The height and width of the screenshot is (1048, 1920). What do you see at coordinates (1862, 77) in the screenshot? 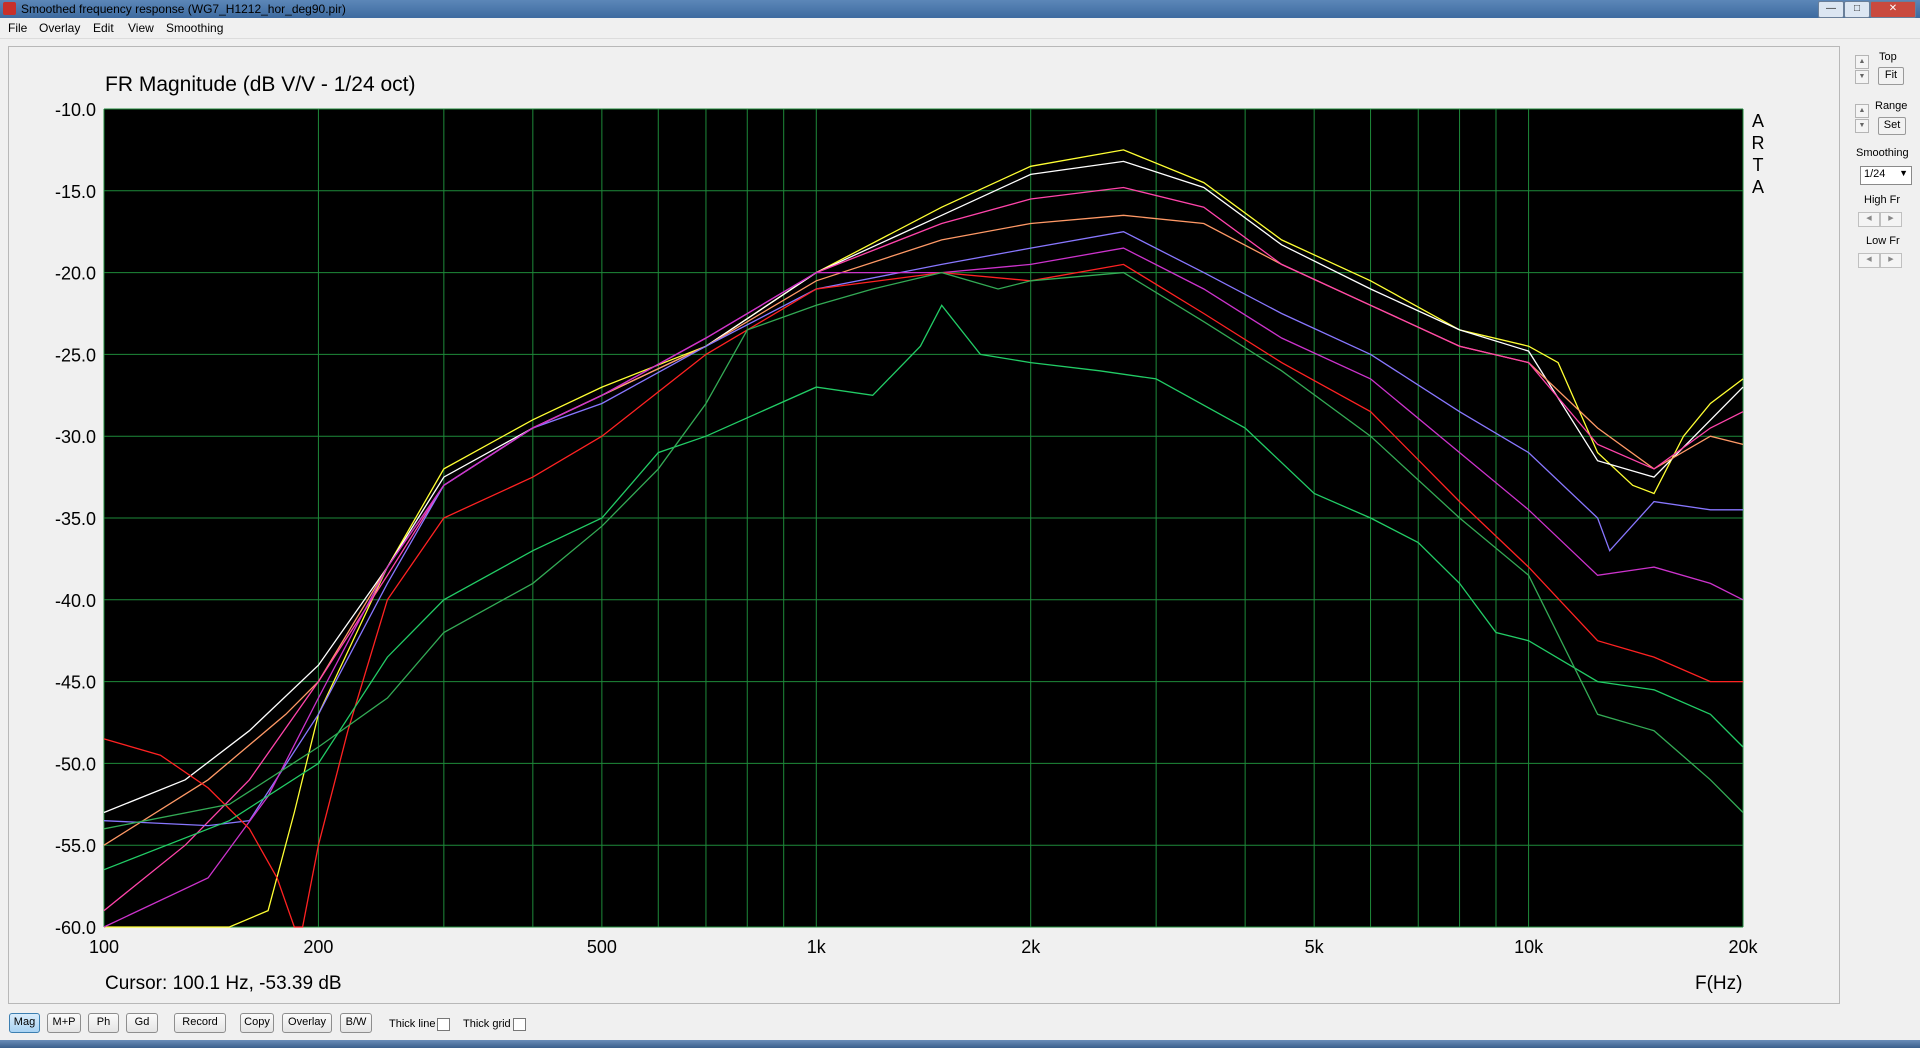
I see `top-down-spin: ▼` at bounding box center [1862, 77].